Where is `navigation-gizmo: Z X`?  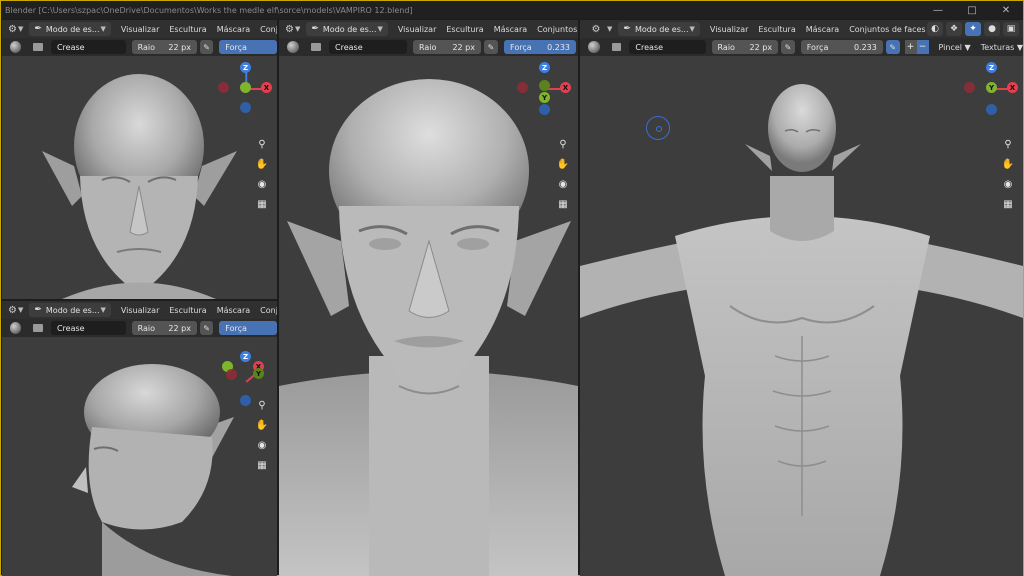
navigation-gizmo: Z X is located at coordinates (246, 88).